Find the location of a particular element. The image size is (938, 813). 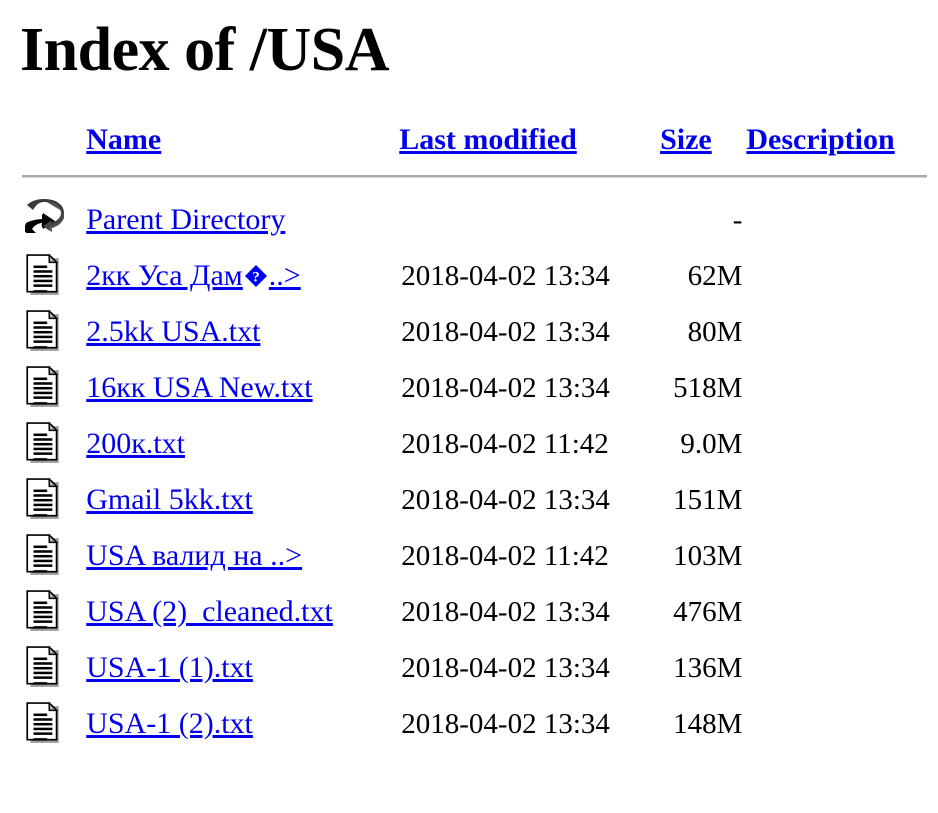

table-row: USA валид на ..> 2018-04-02 11:42 103M is located at coordinates (470, 556).